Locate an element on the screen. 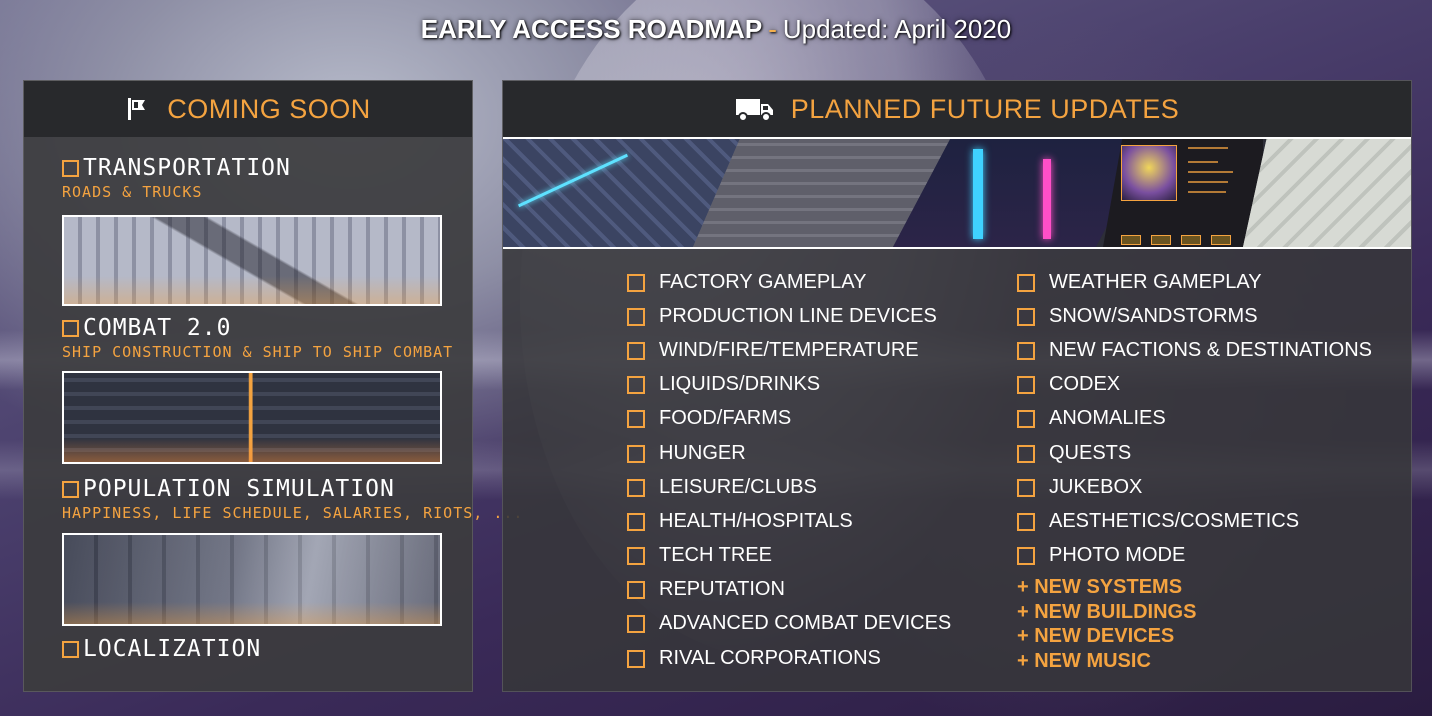  title-main: EARLY ACCESS ROADMAP is located at coordinates (591, 29).